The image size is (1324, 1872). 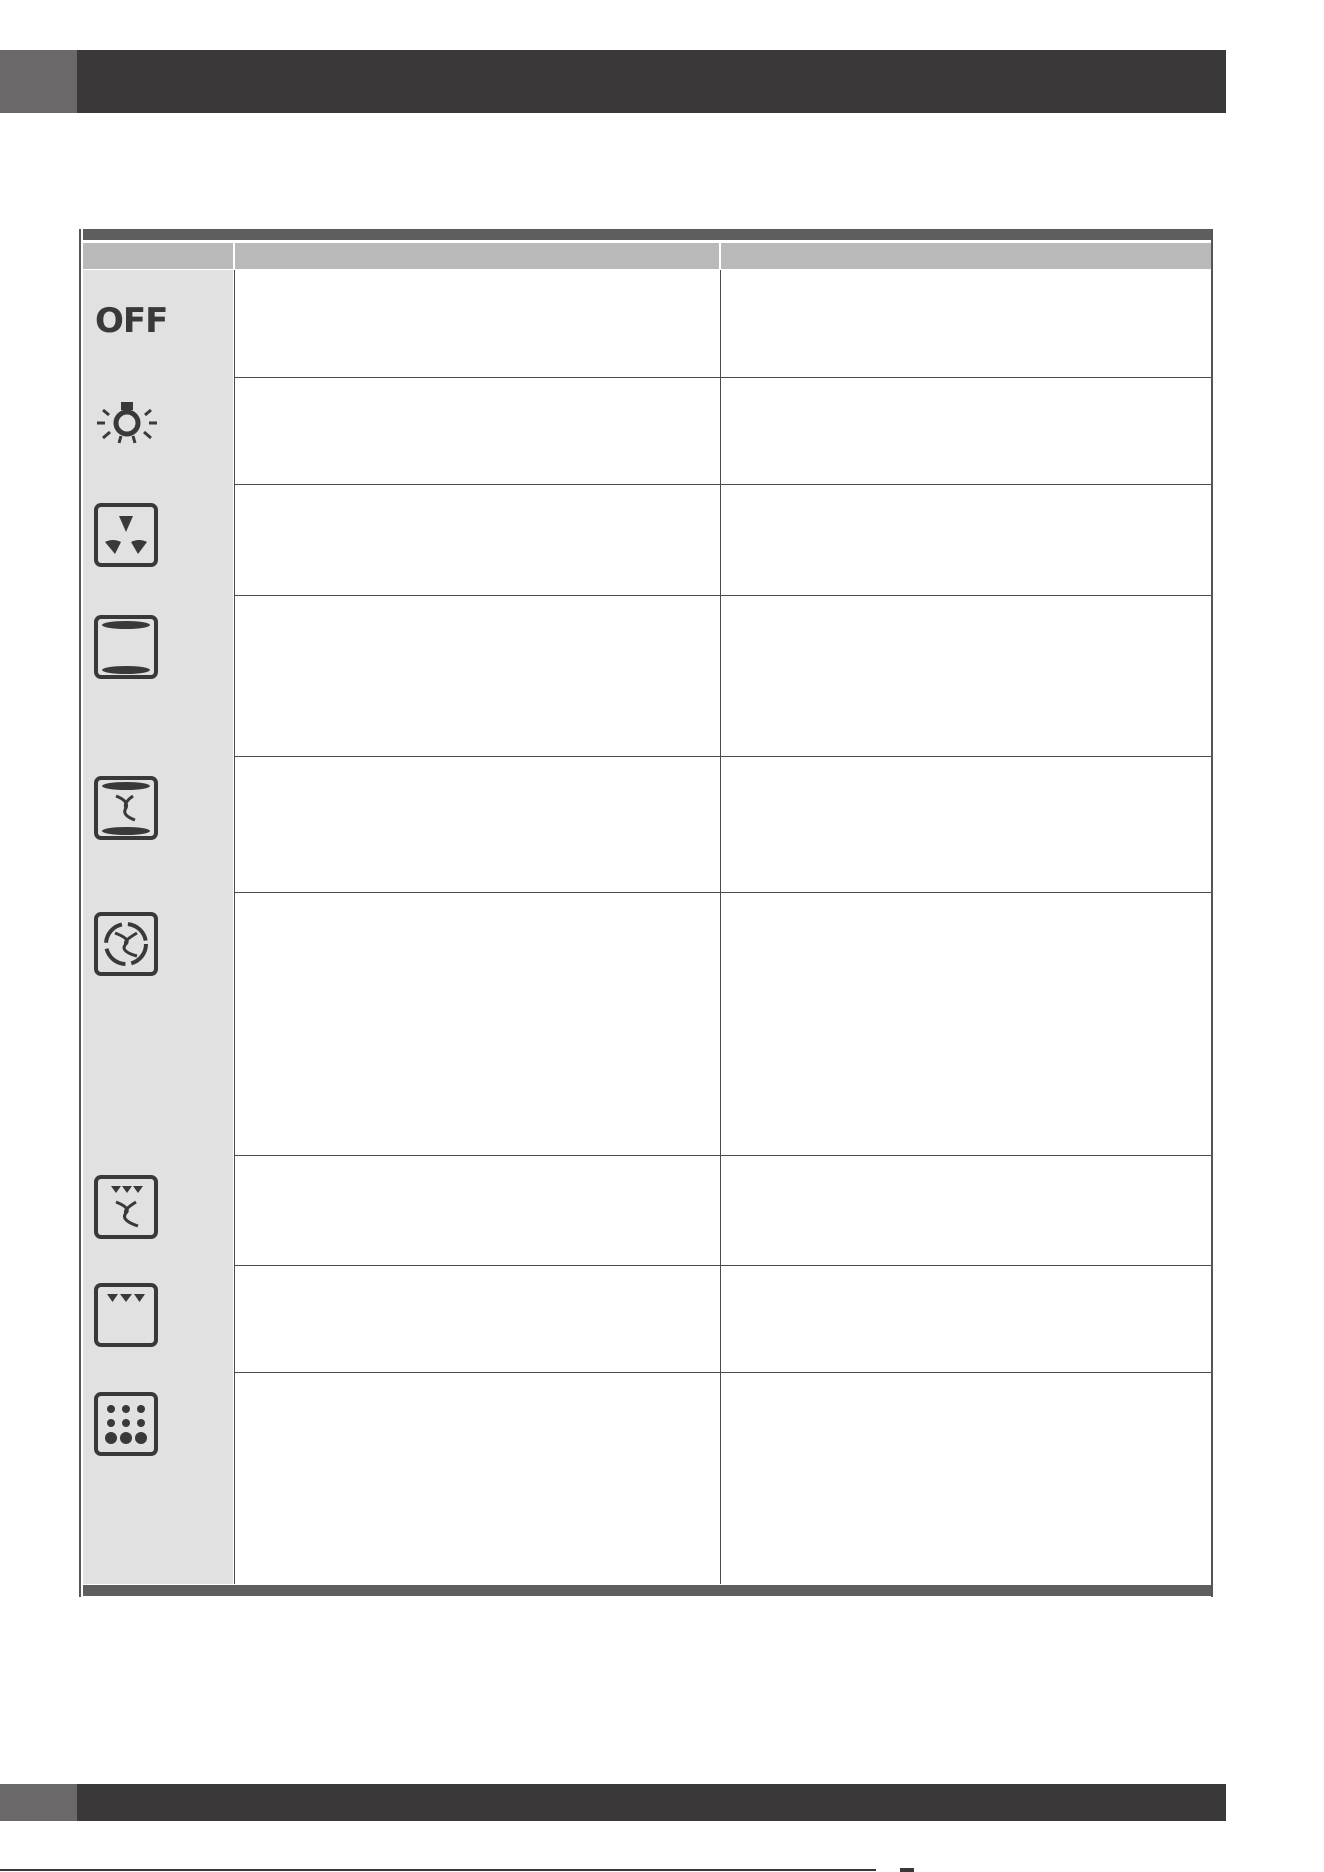 I want to click on table-top-band, so click(x=647, y=234).